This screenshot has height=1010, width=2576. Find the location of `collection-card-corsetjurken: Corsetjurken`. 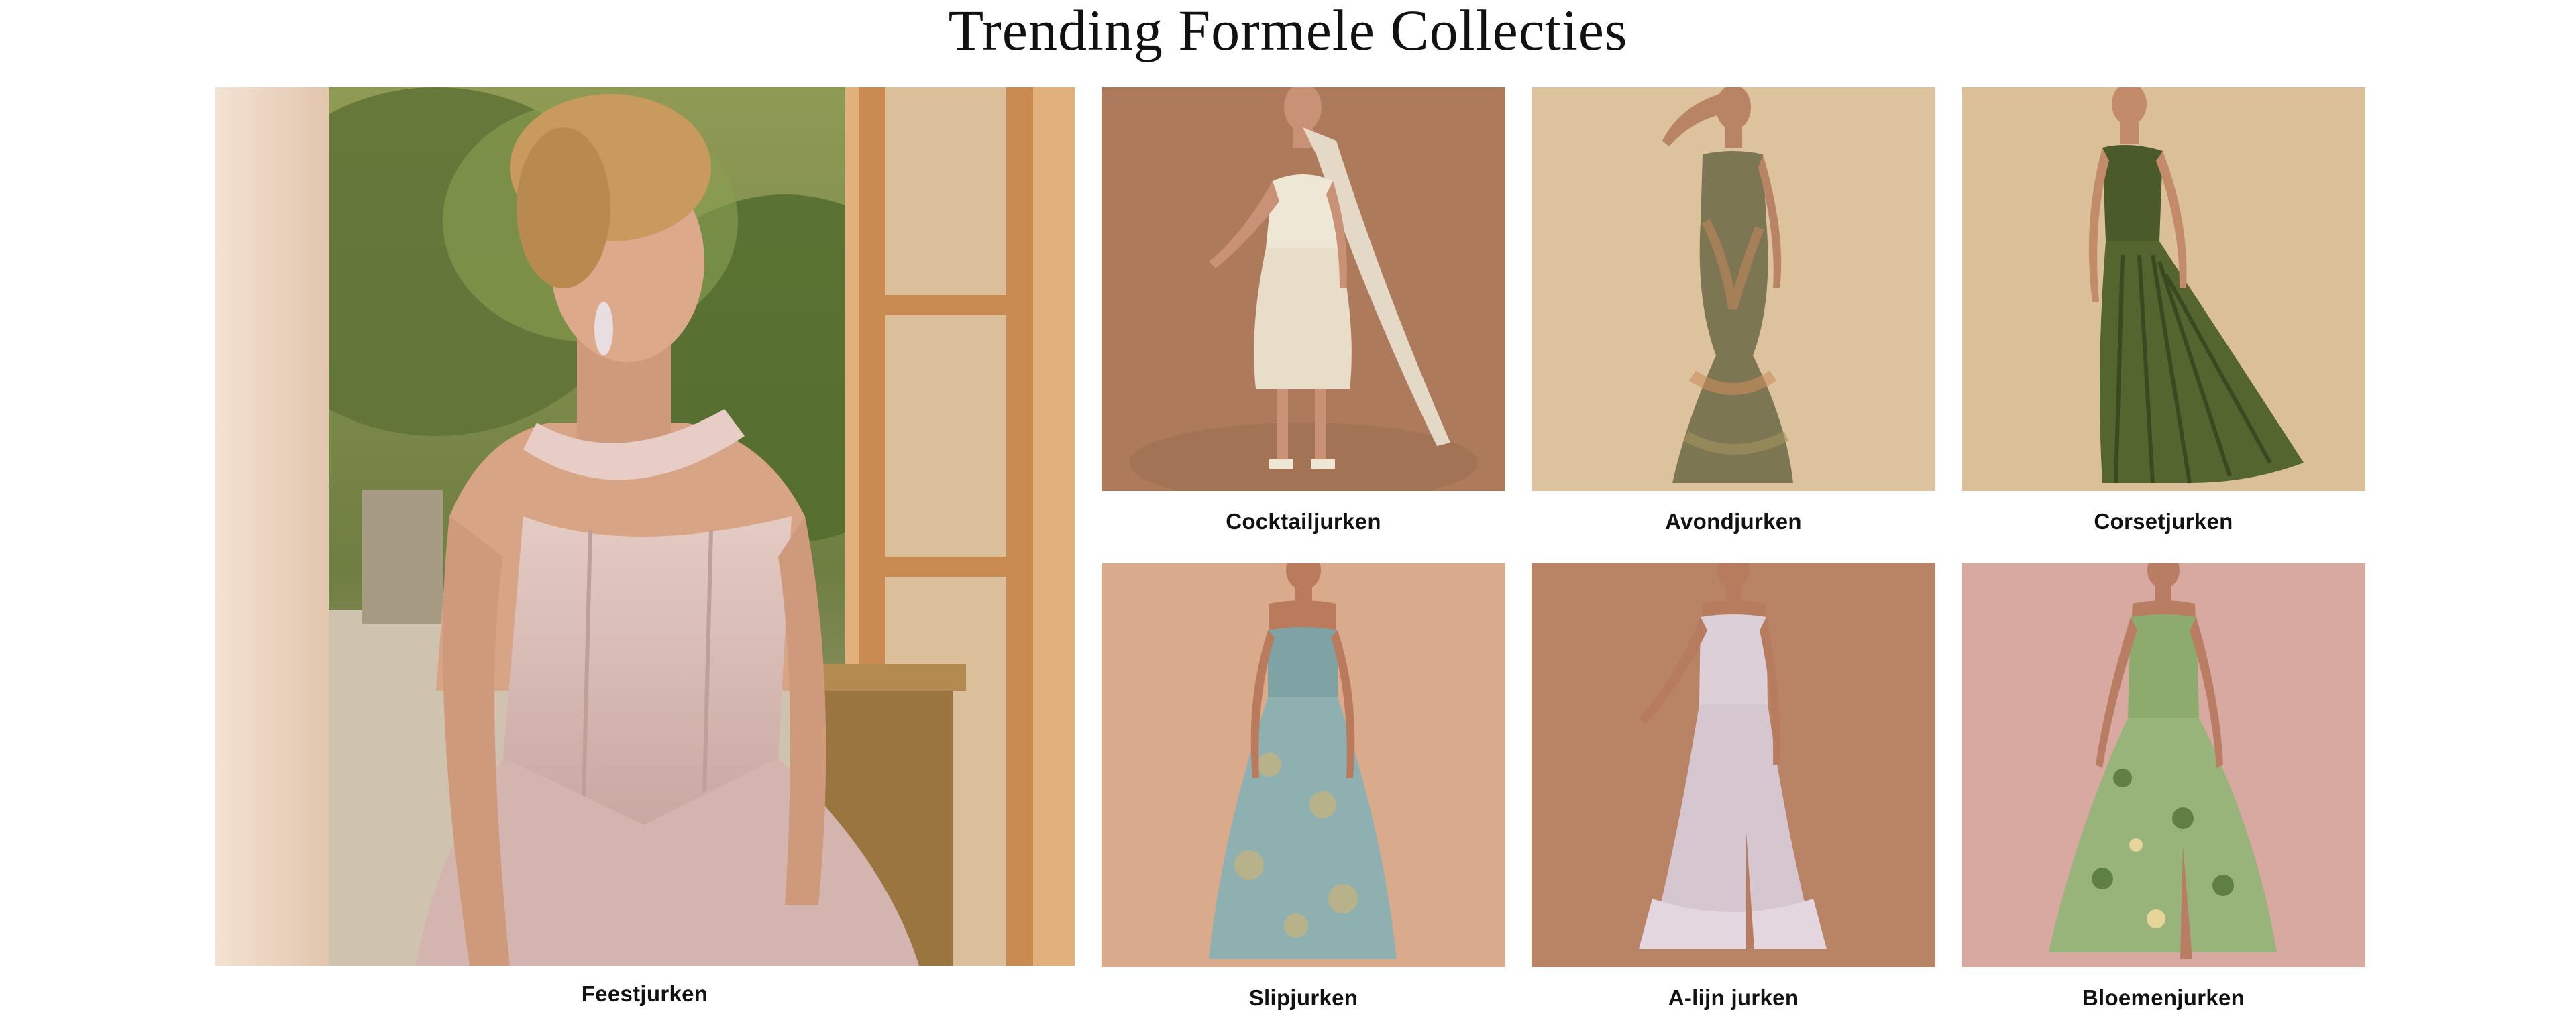

collection-card-corsetjurken: Corsetjurken is located at coordinates (2163, 311).